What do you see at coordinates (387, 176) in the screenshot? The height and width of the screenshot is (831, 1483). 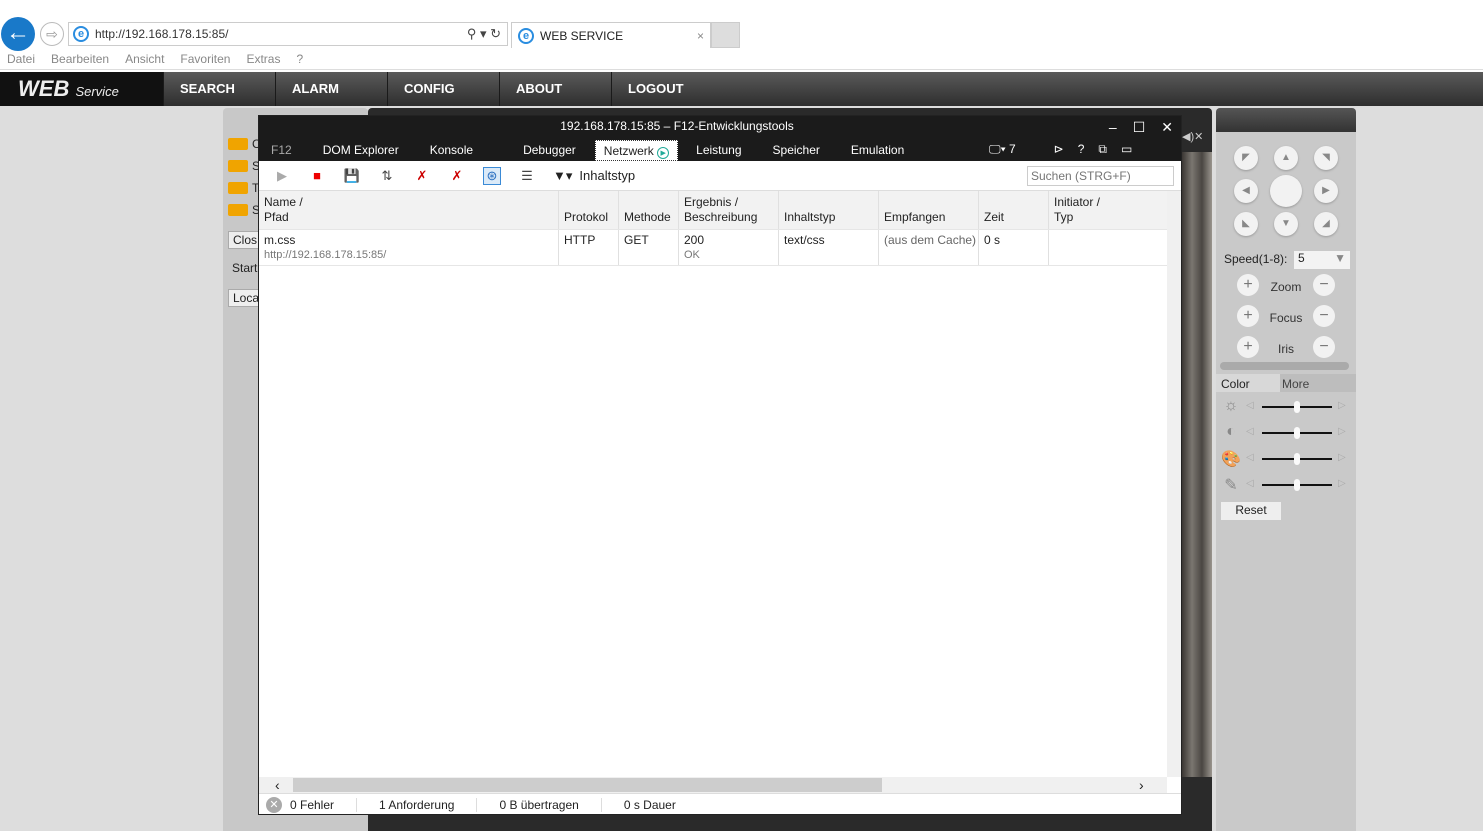 I see `import-icon: ⇅` at bounding box center [387, 176].